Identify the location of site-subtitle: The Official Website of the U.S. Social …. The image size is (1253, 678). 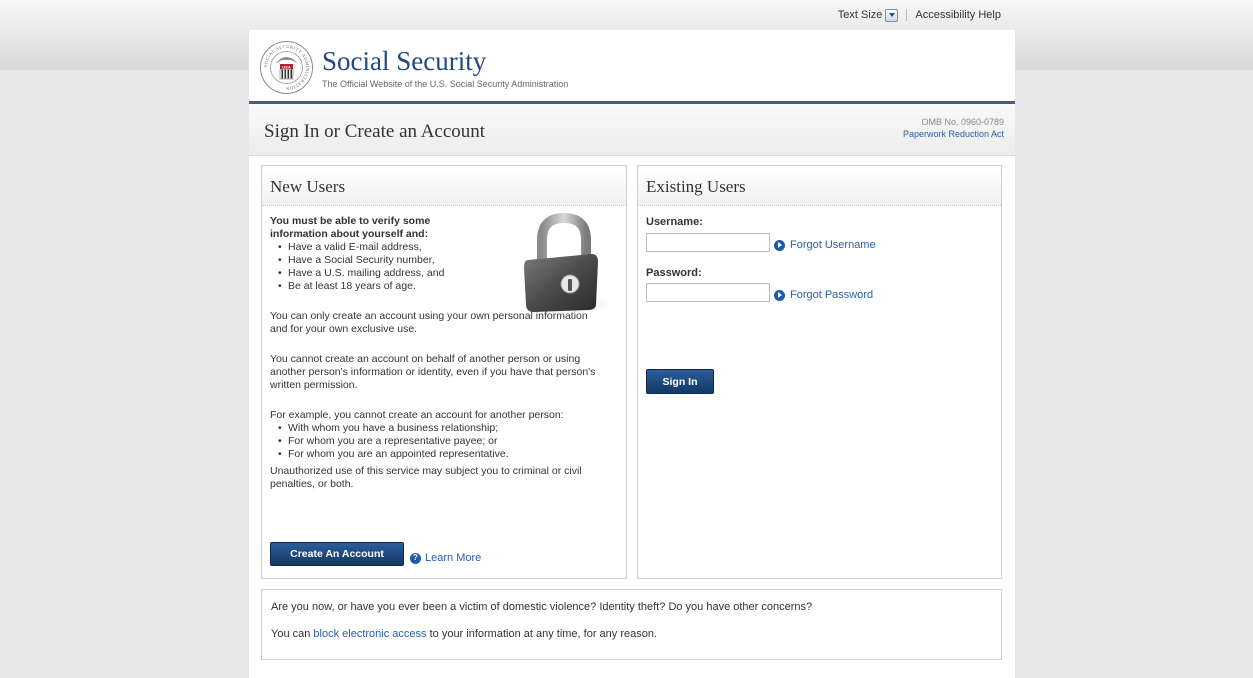
(445, 84).